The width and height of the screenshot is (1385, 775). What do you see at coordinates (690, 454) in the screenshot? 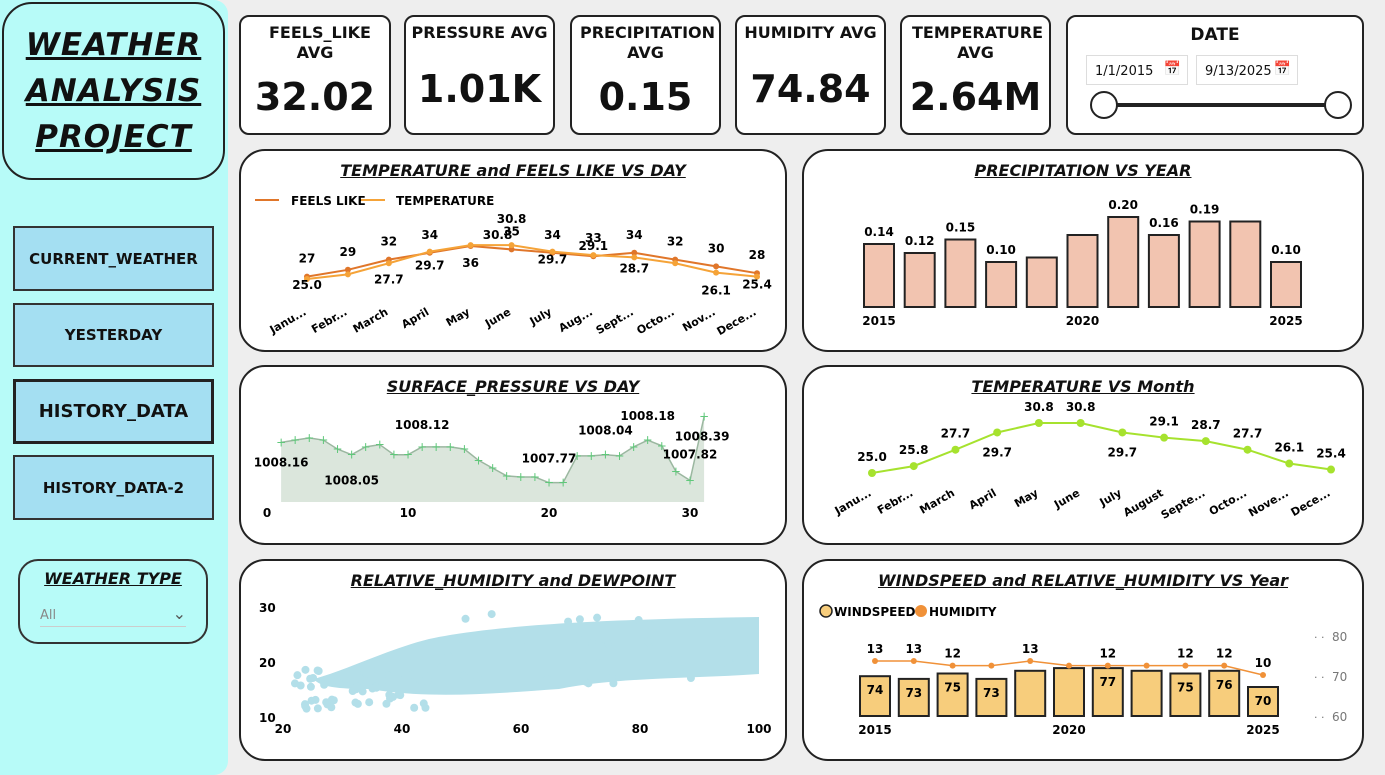
I see `data-label: 1007.82` at bounding box center [690, 454].